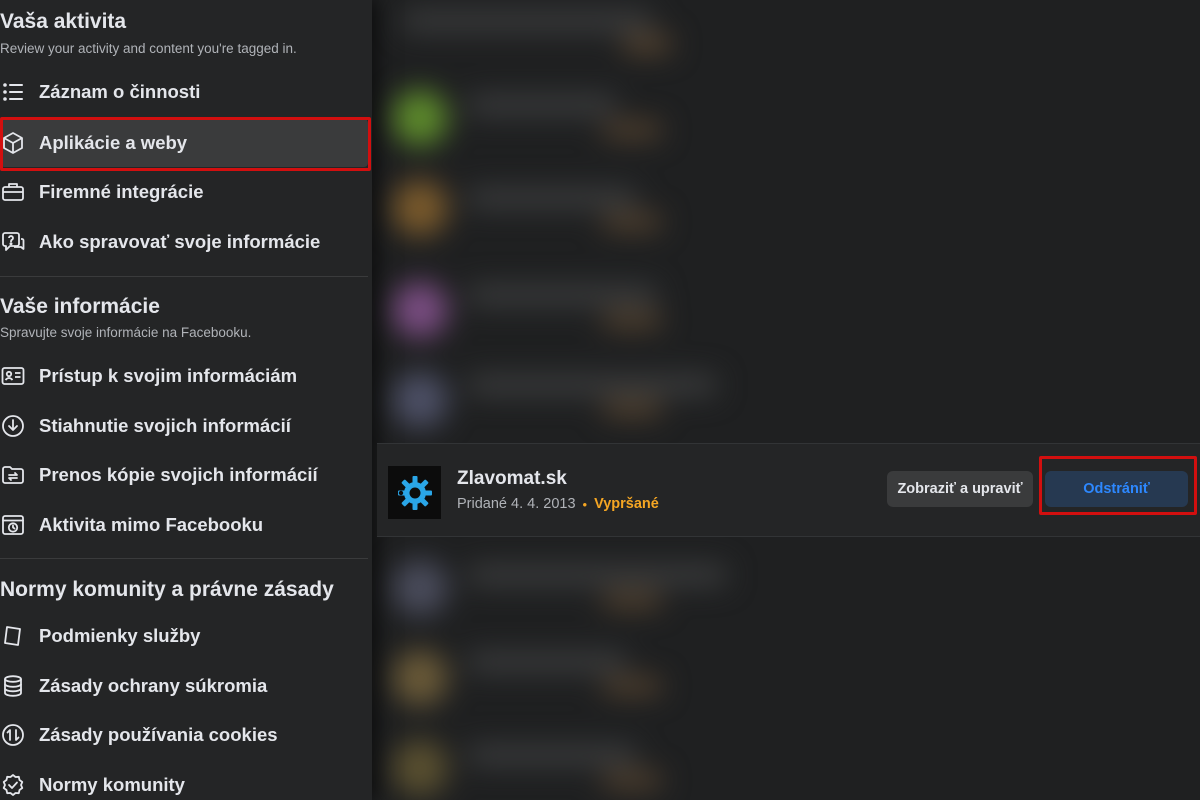 The height and width of the screenshot is (800, 1200). Describe the element at coordinates (120, 91) in the screenshot. I see `sidebar-item-label: Záznam o činnosti` at that location.